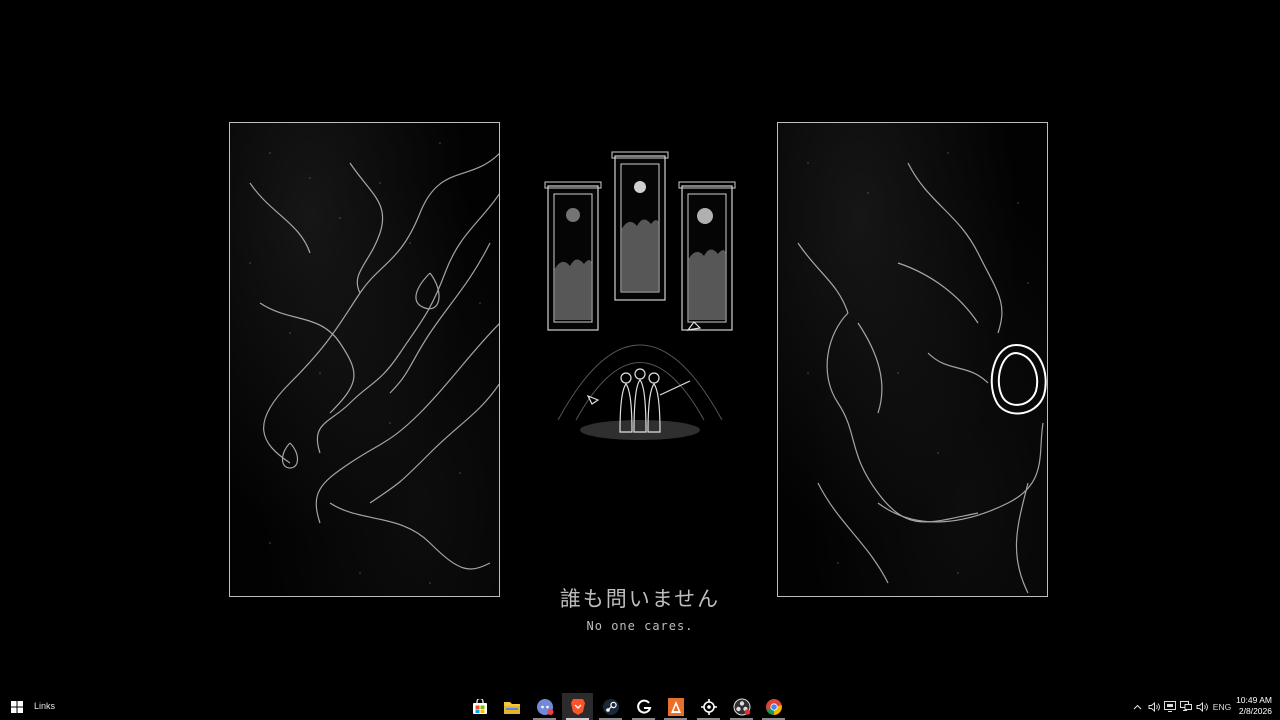 Image resolution: width=1280 pixels, height=720 pixels. Describe the element at coordinates (364, 359) in the screenshot. I see `wallpaper-left-panel` at that location.